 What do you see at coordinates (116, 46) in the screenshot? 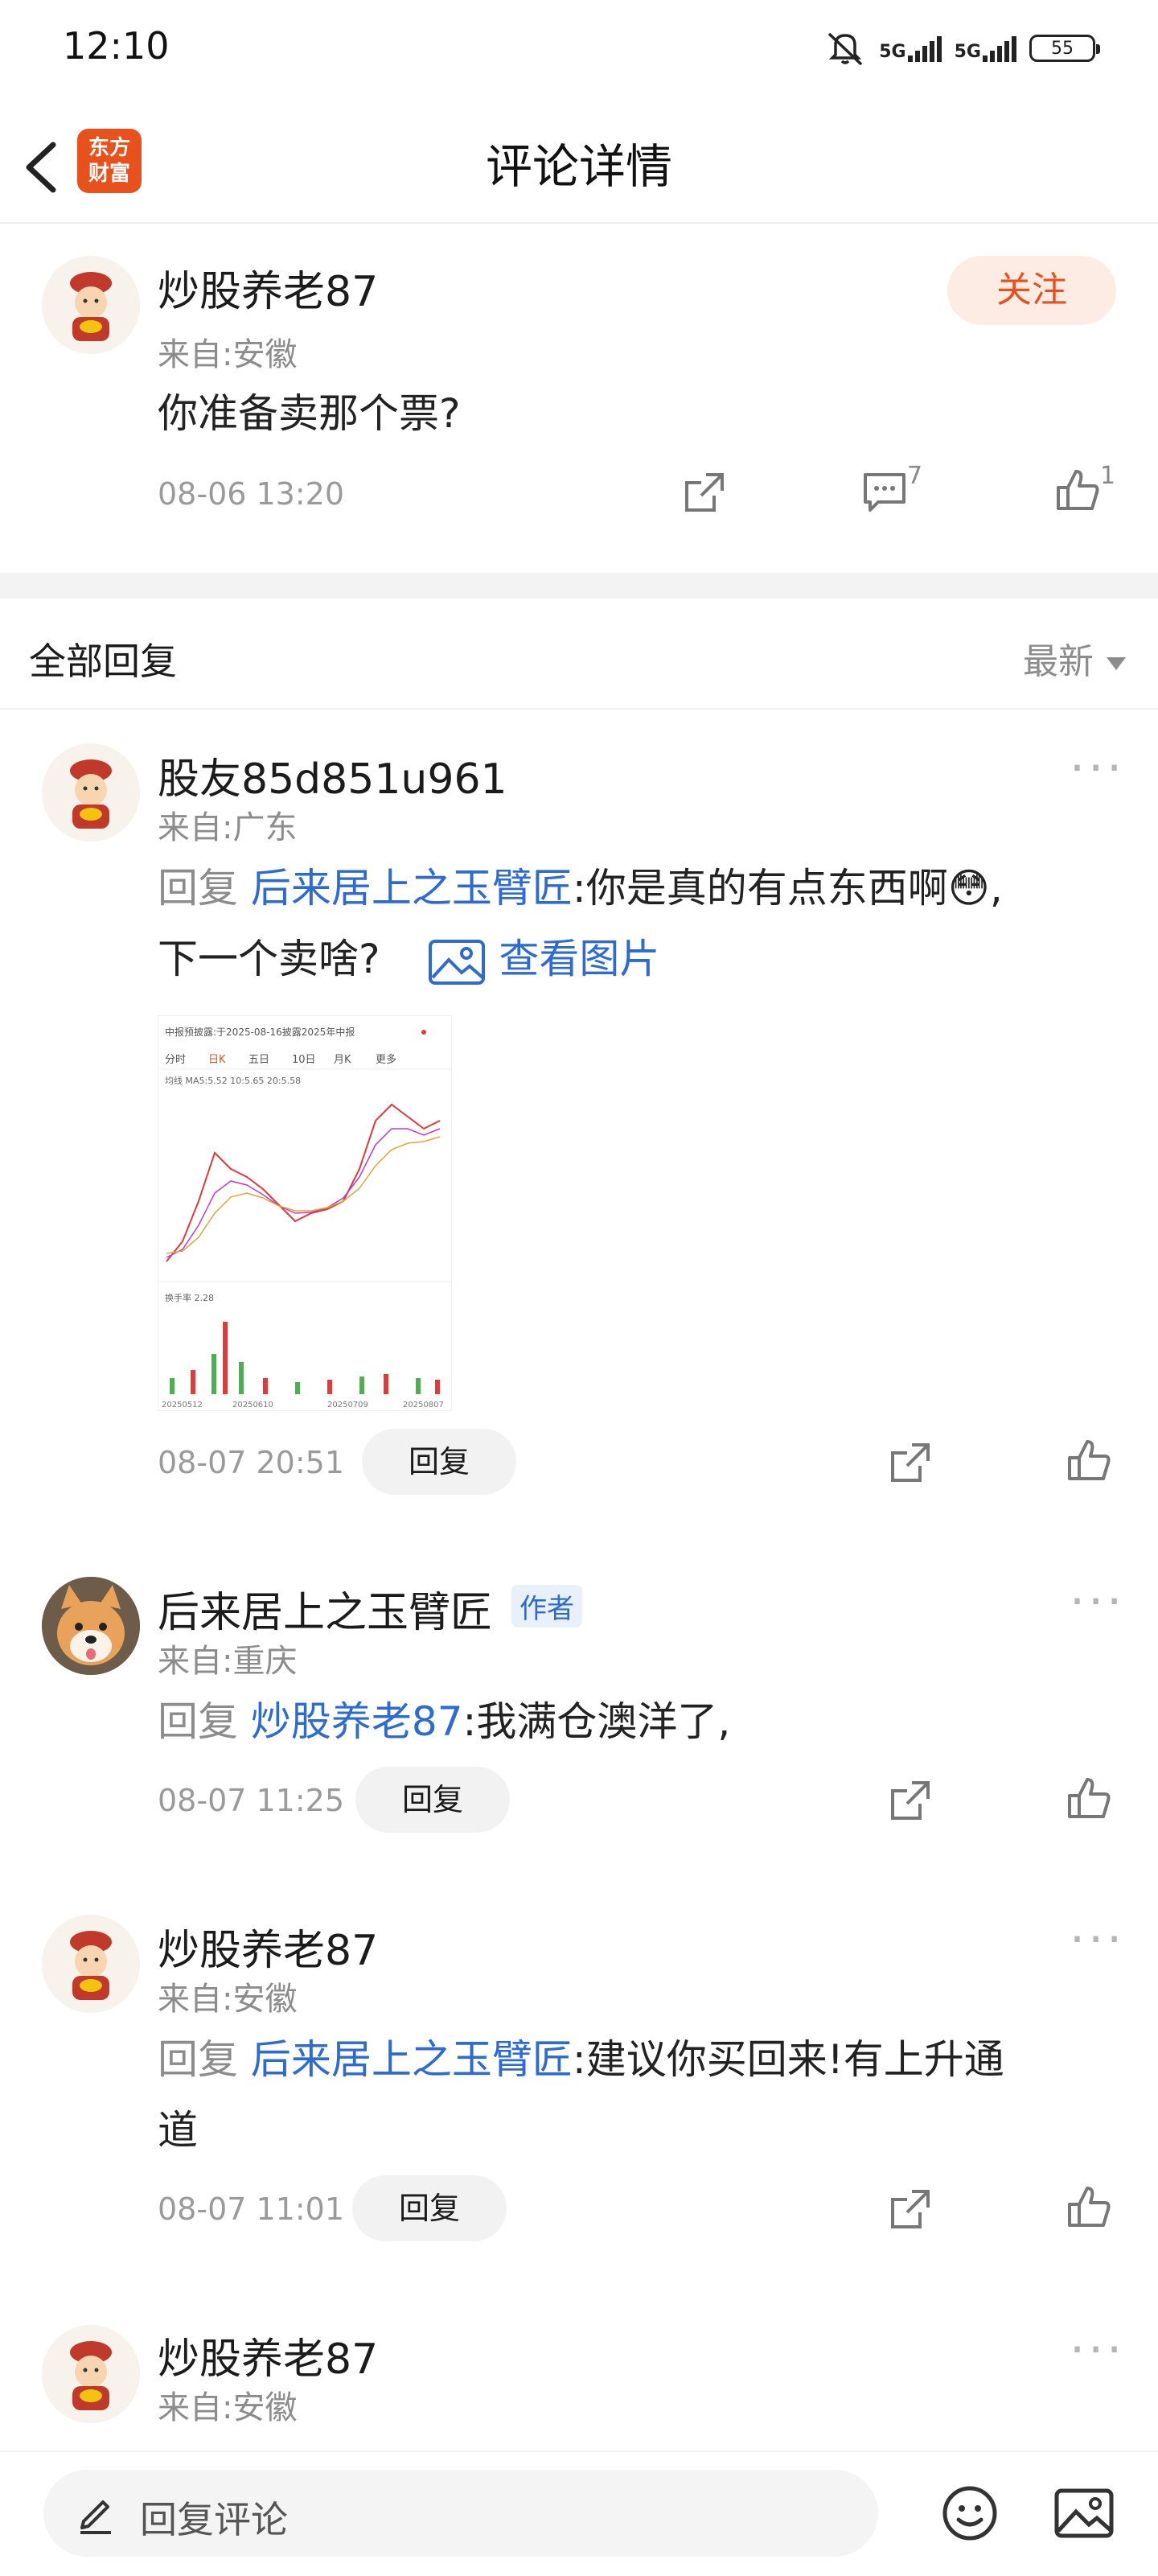
I see `status-time: 12:10` at bounding box center [116, 46].